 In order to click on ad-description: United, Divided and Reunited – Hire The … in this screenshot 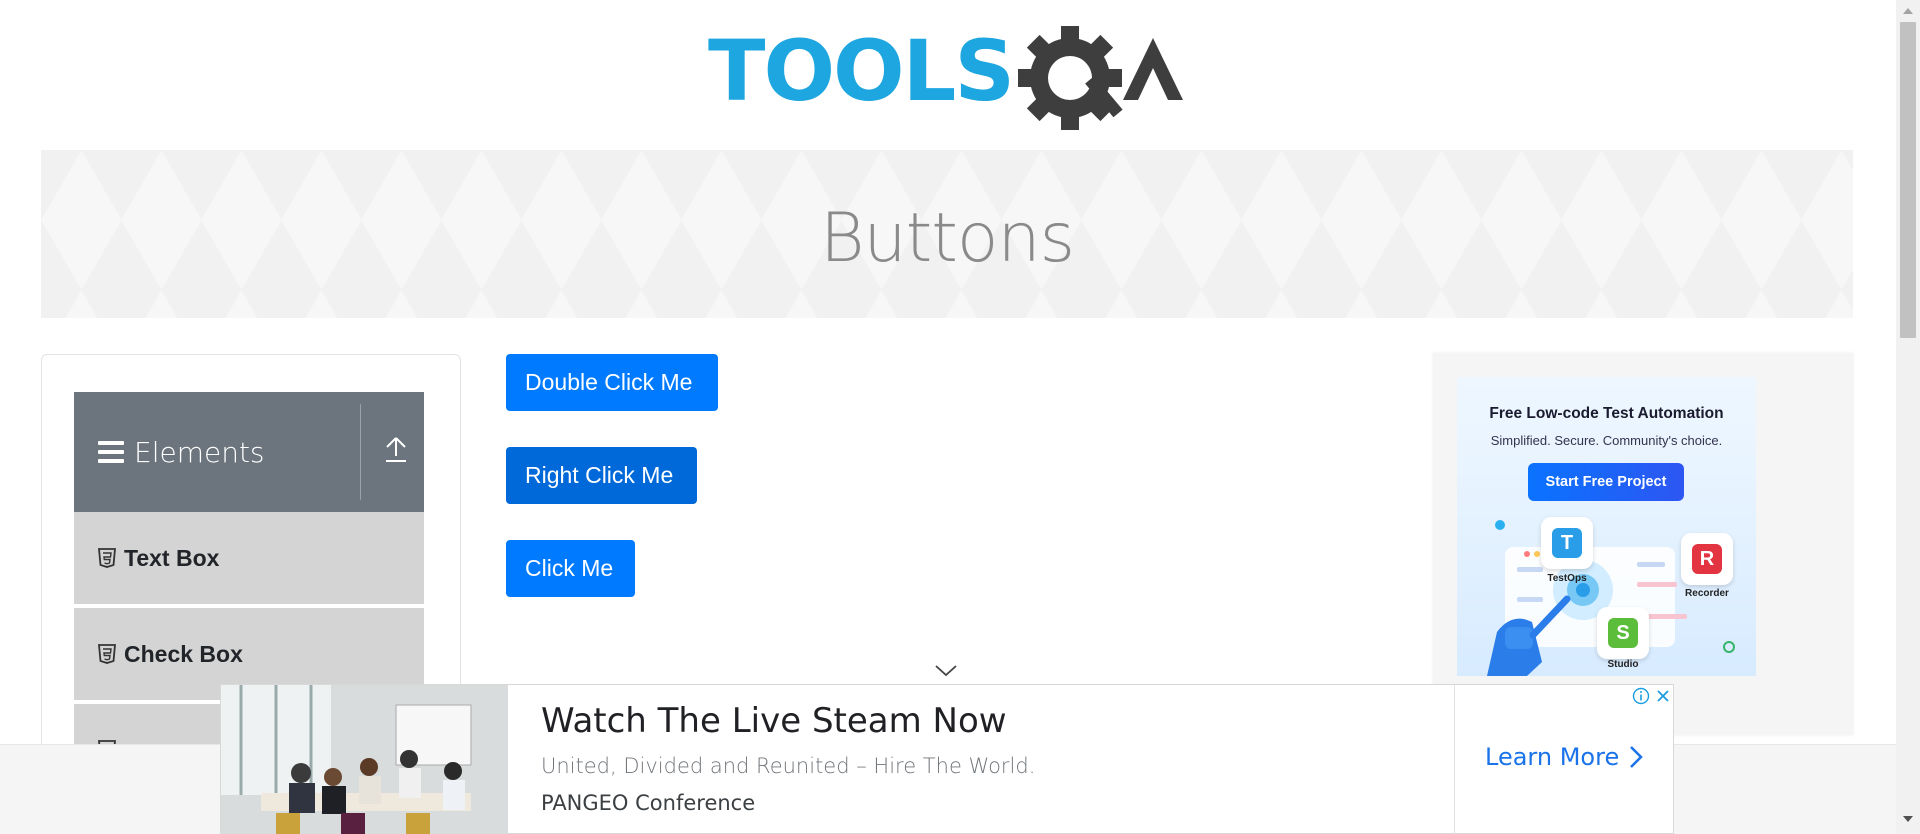, I will do `click(788, 766)`.